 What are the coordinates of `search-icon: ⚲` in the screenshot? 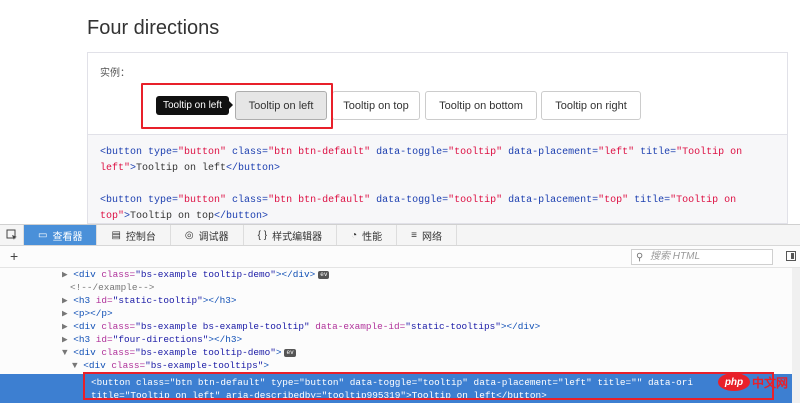 It's located at (640, 257).